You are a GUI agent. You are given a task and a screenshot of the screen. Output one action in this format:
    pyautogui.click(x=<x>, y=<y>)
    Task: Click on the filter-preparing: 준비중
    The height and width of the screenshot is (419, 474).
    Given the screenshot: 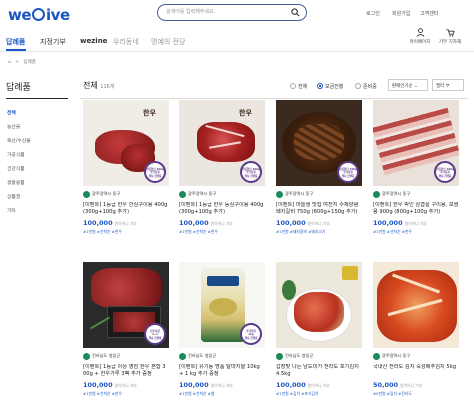 What is the action you would take?
    pyautogui.click(x=366, y=86)
    